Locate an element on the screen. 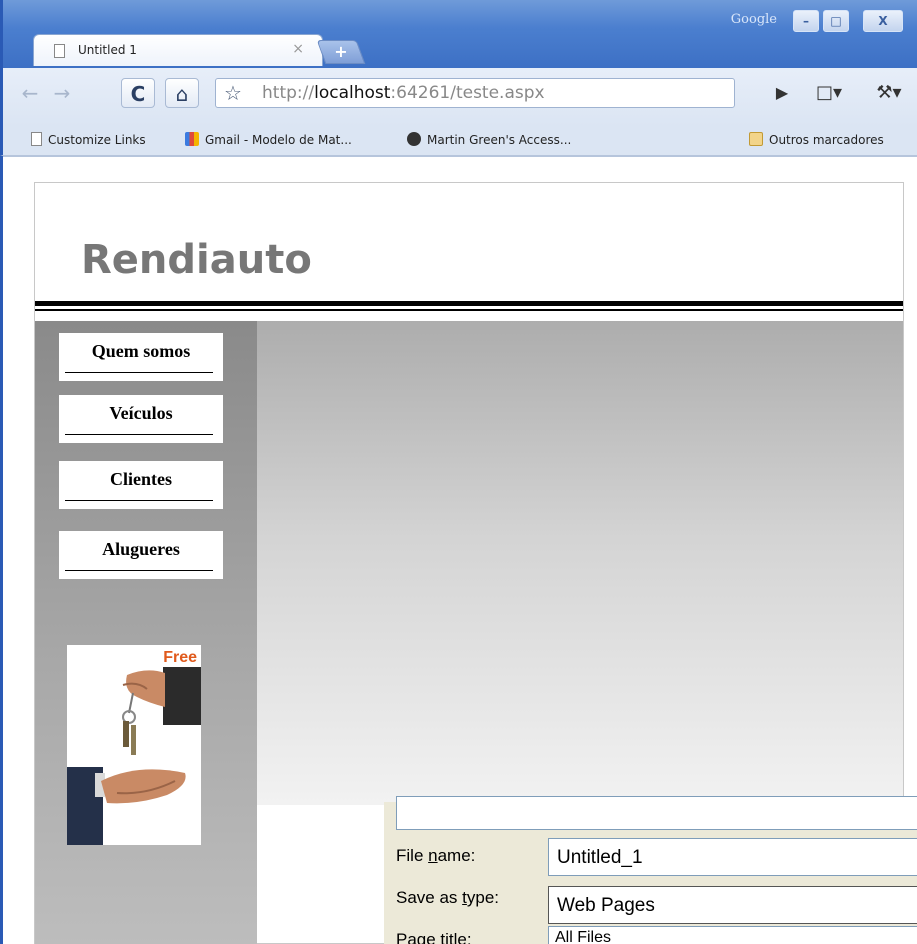  plus-icon: + is located at coordinates (341, 51).